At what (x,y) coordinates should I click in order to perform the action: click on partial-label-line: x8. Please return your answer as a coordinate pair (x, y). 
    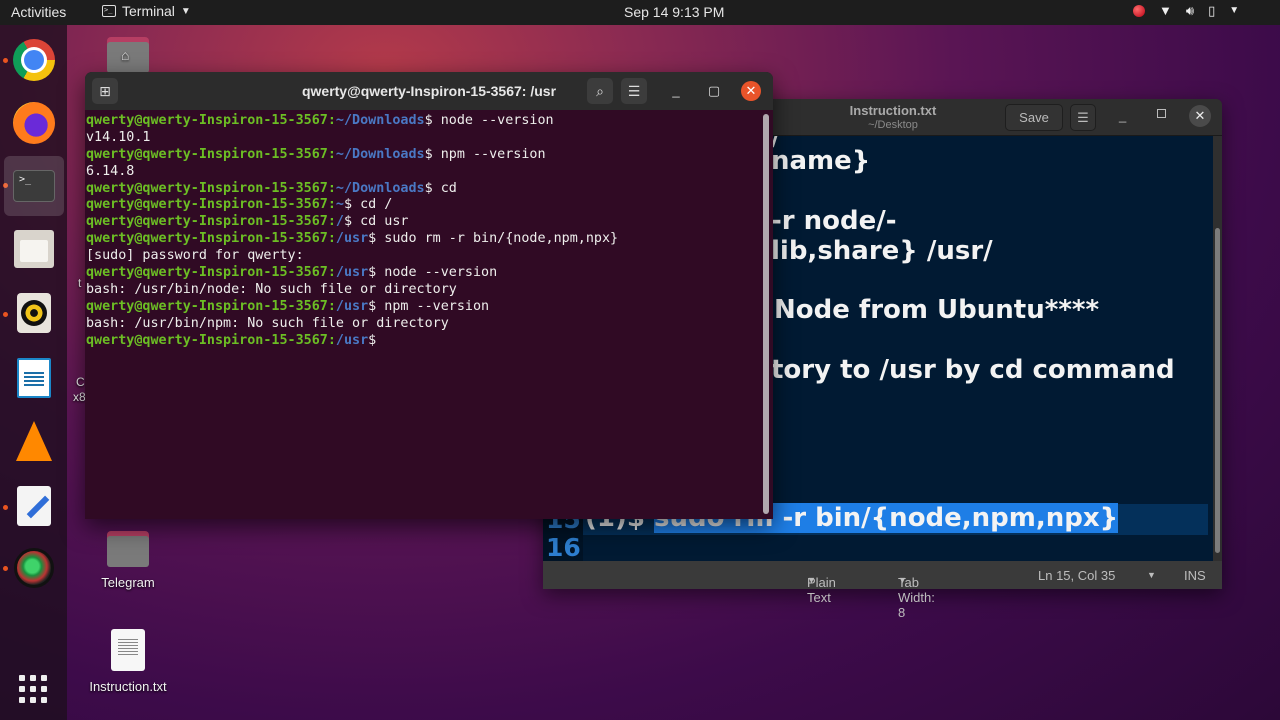
    Looking at the image, I should click on (79, 397).